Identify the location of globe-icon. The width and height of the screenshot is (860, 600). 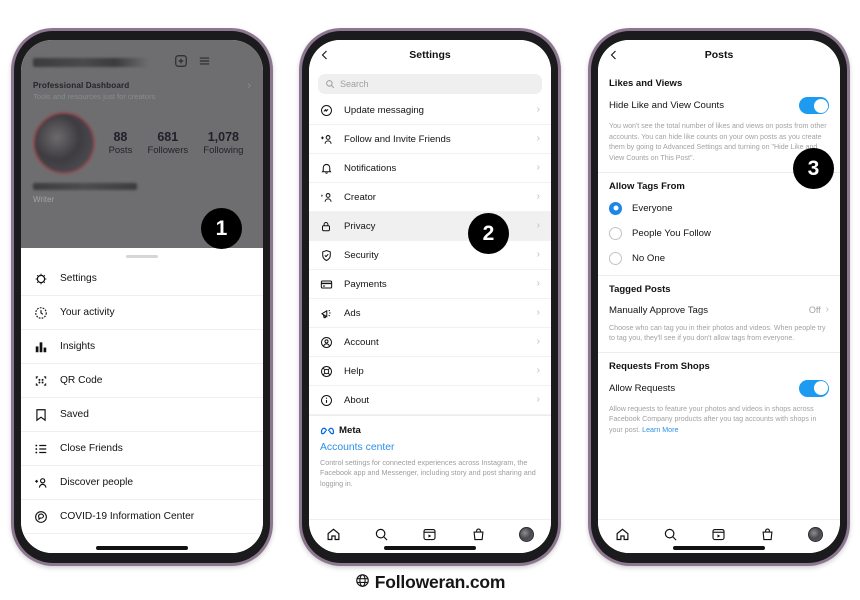
(362, 583).